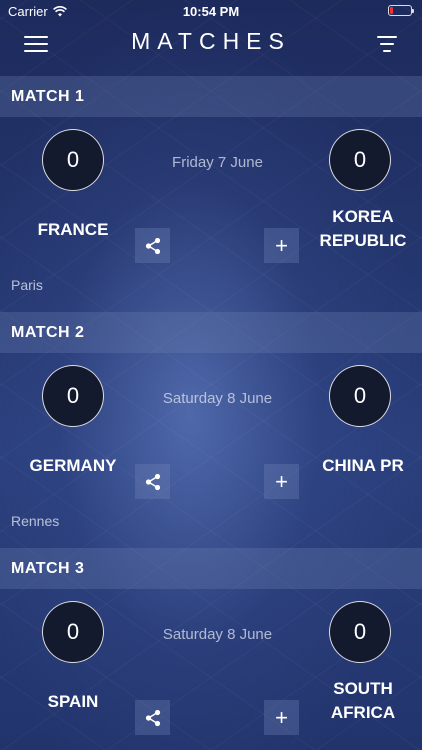 This screenshot has width=422, height=750. Describe the element at coordinates (363, 240) in the screenshot. I see `away-team-line2: REPUBLIC` at that location.